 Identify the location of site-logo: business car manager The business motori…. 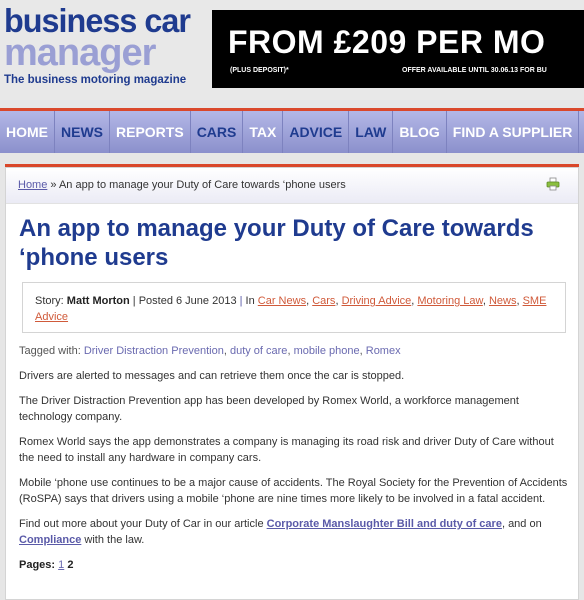
(106, 44).